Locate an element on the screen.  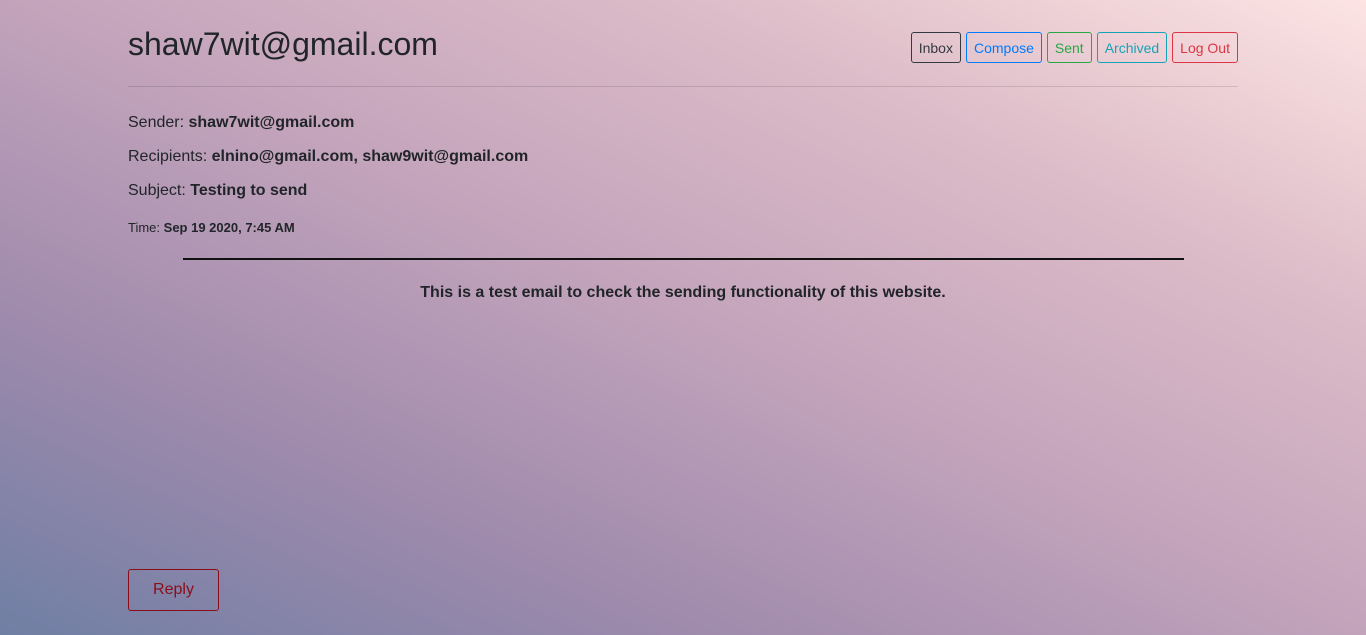
inbox-button: Inbox is located at coordinates (935, 47).